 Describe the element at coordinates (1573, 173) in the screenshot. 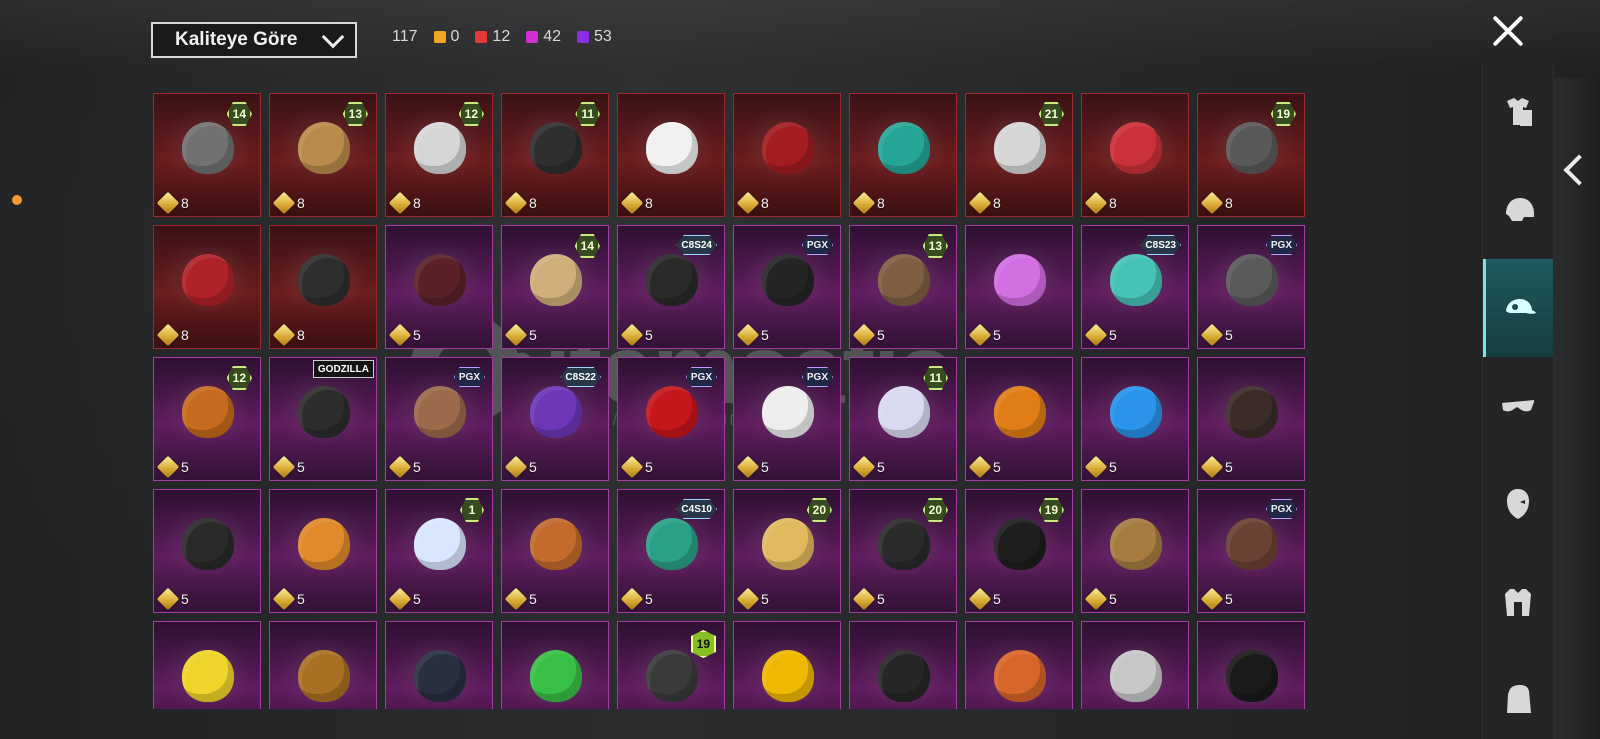

I see `collapse-sidebar-button` at that location.